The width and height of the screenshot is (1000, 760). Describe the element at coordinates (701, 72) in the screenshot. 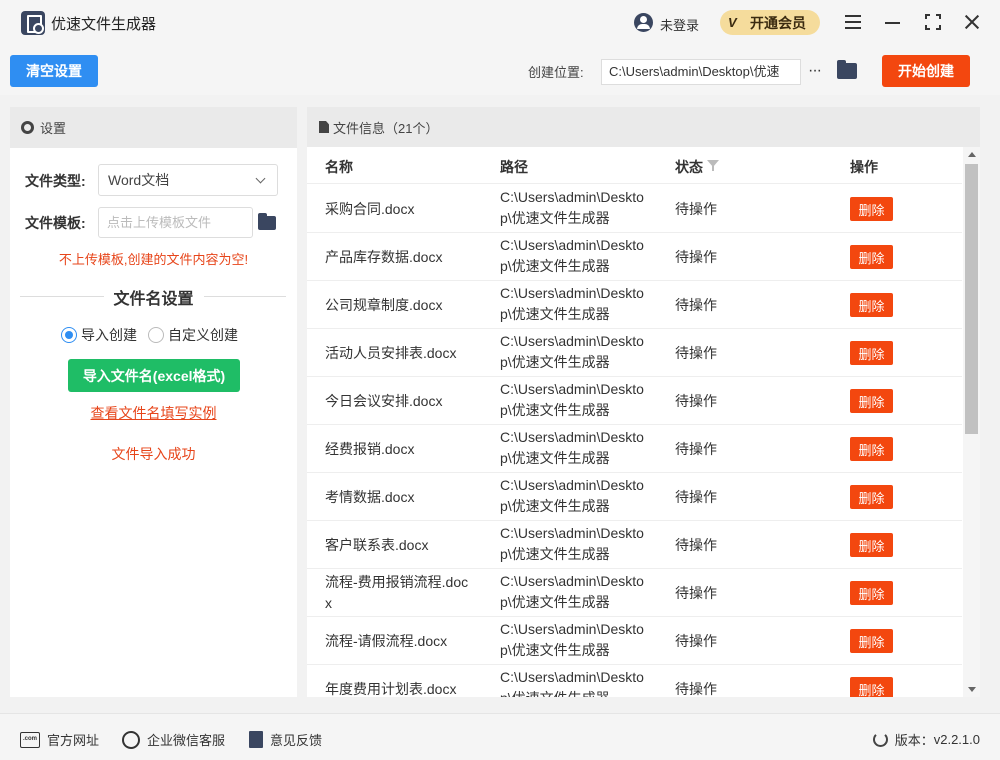

I see `location-input: C:\Users\admin\Desktop\优速` at that location.